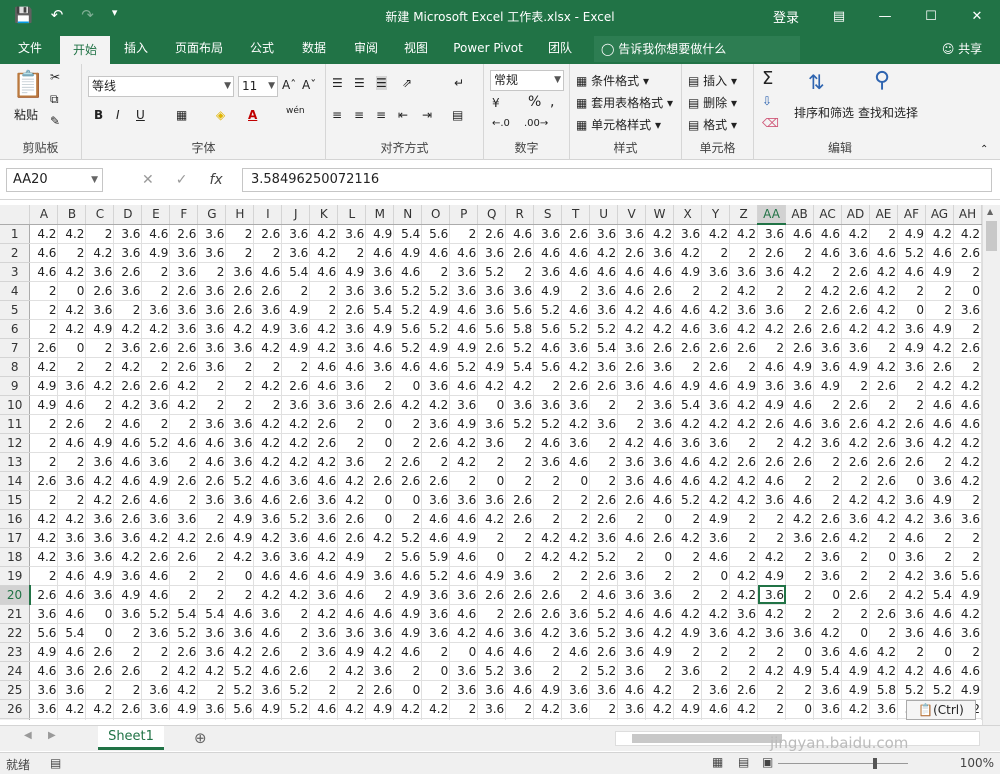  Describe the element at coordinates (403, 115) in the screenshot. I see `decrease-indent-icon: ⇤` at that location.